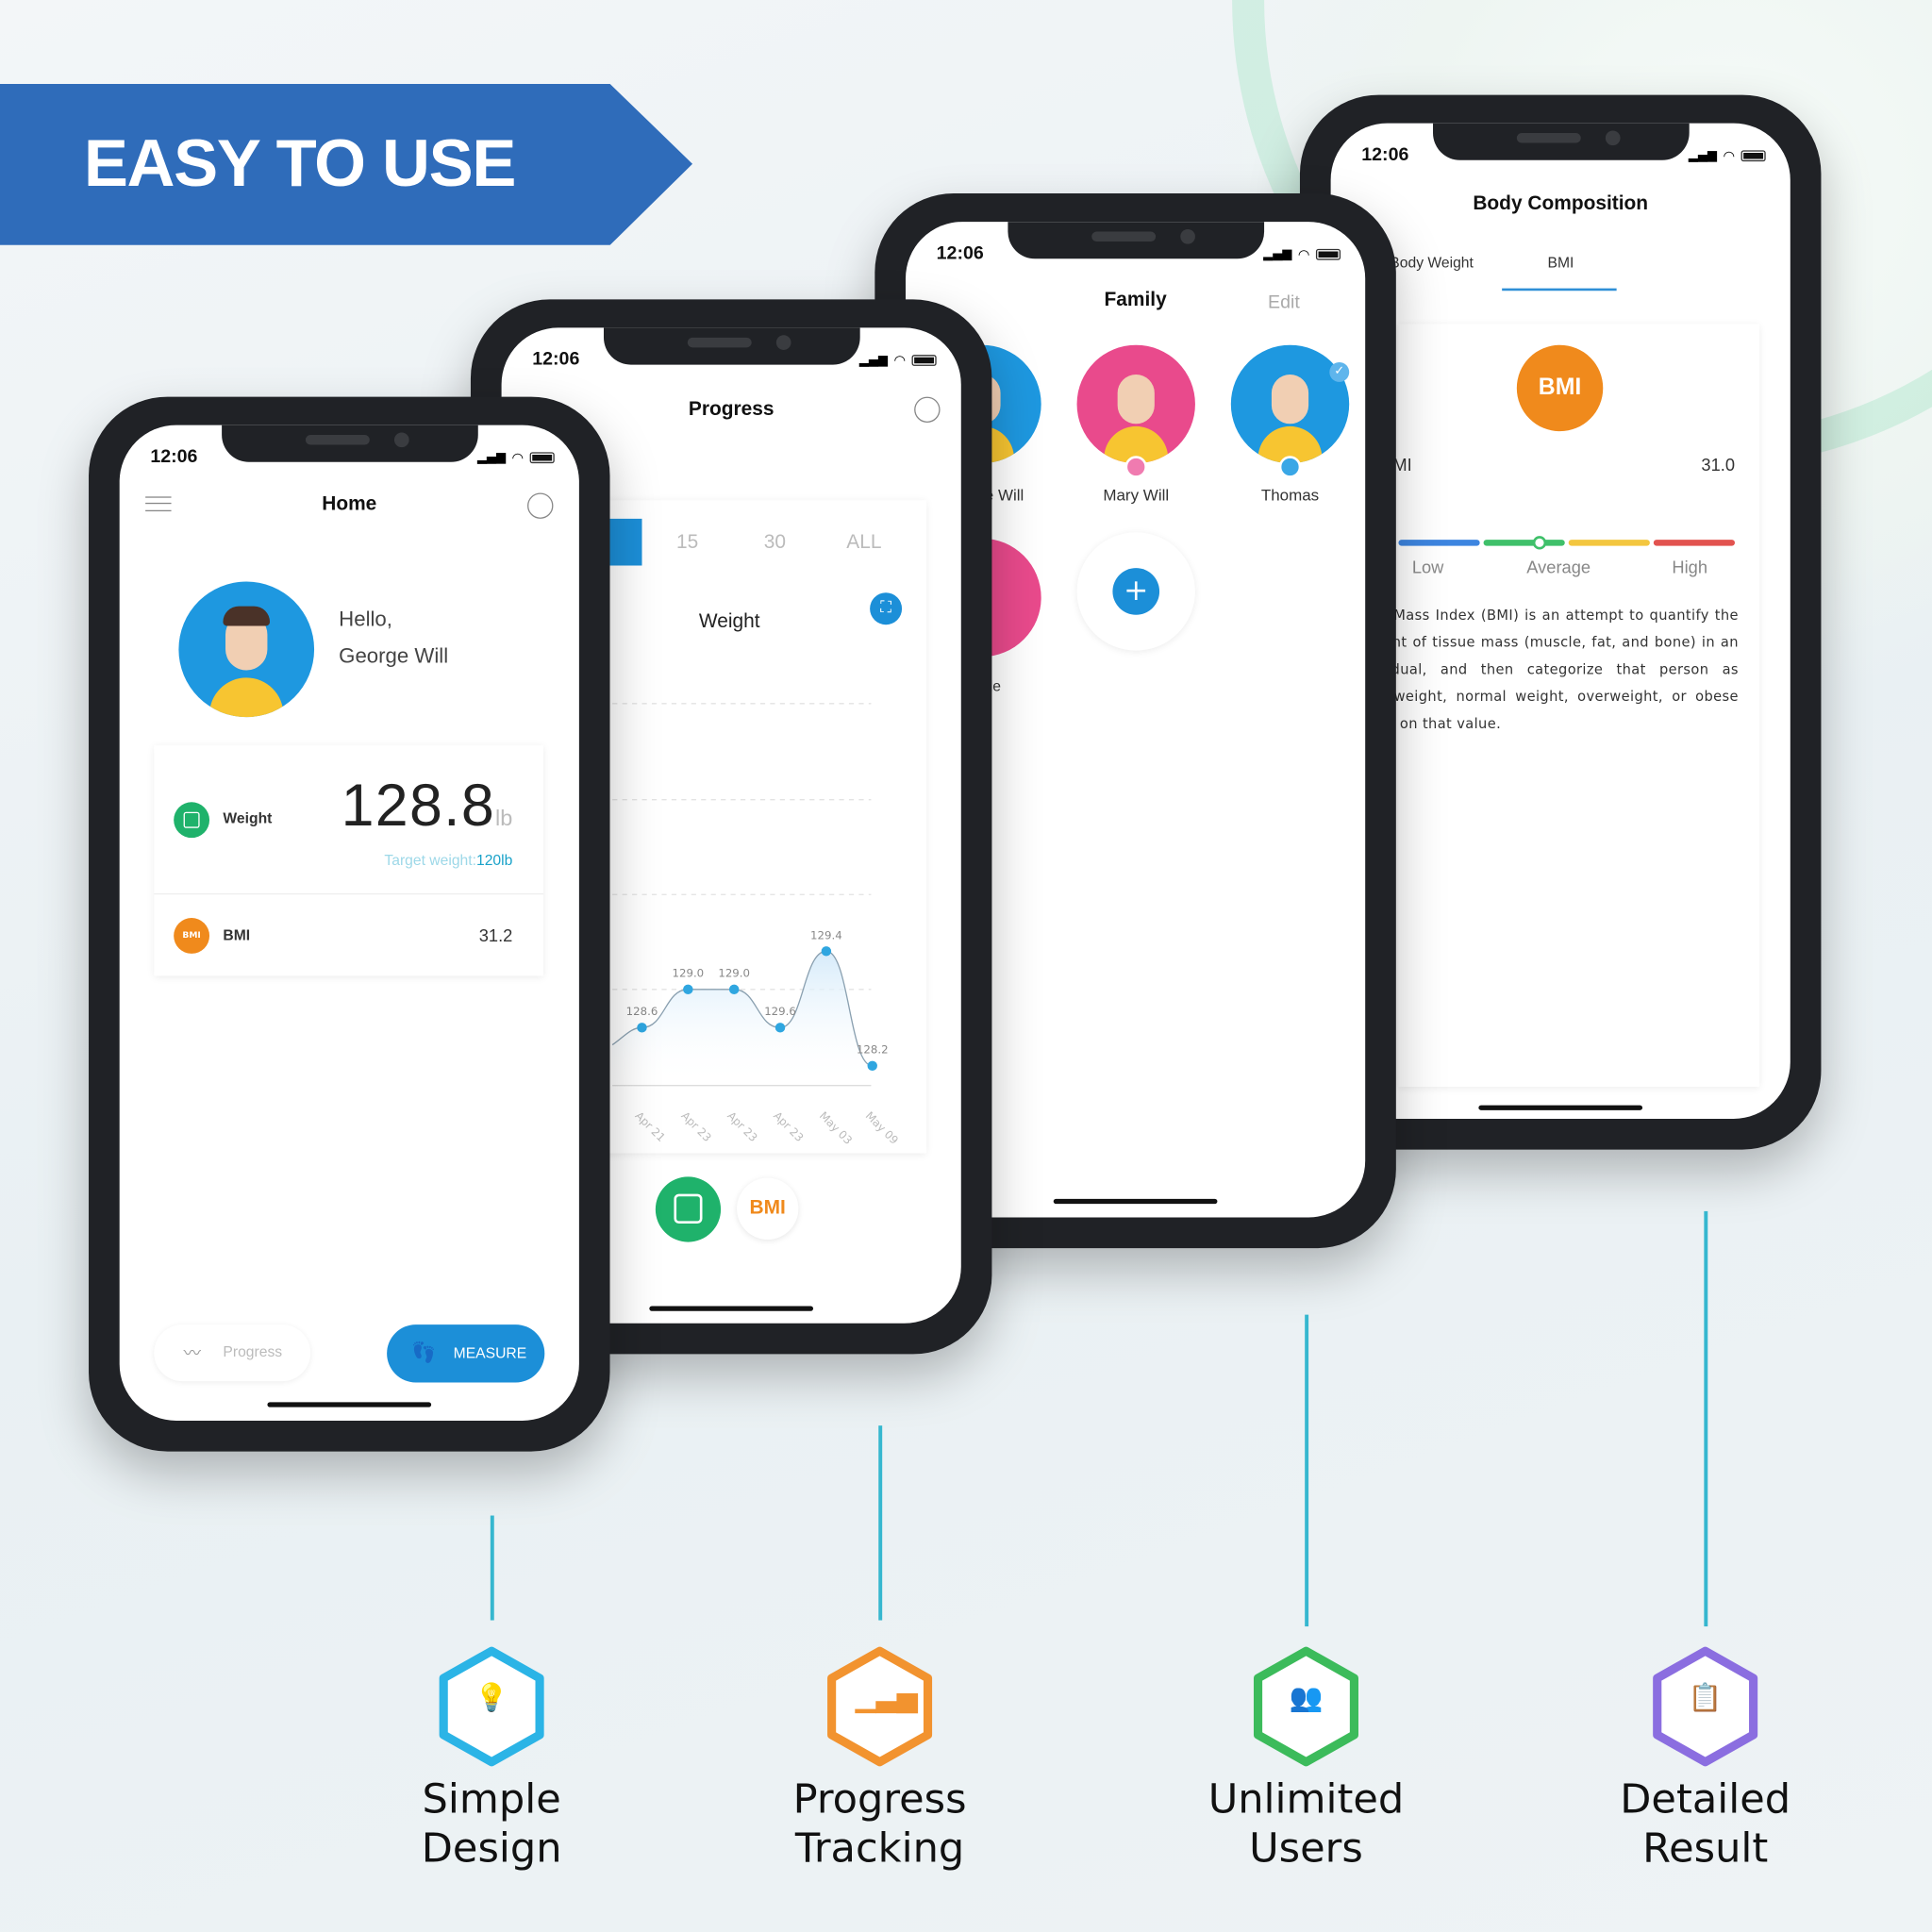 The width and height of the screenshot is (1932, 1932). I want to click on bmi-scale, so click(1567, 543).